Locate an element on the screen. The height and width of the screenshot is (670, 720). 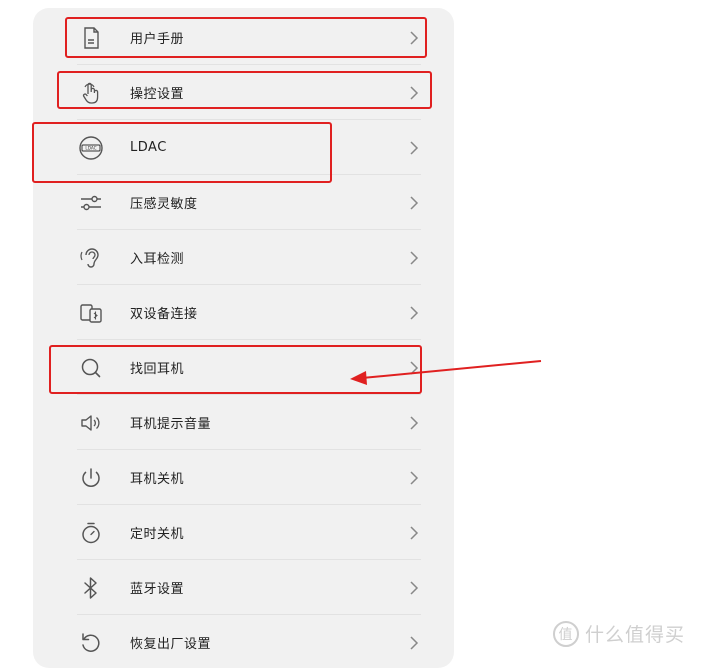
menu-item-label: 耳机关机 is located at coordinates (157, 479).